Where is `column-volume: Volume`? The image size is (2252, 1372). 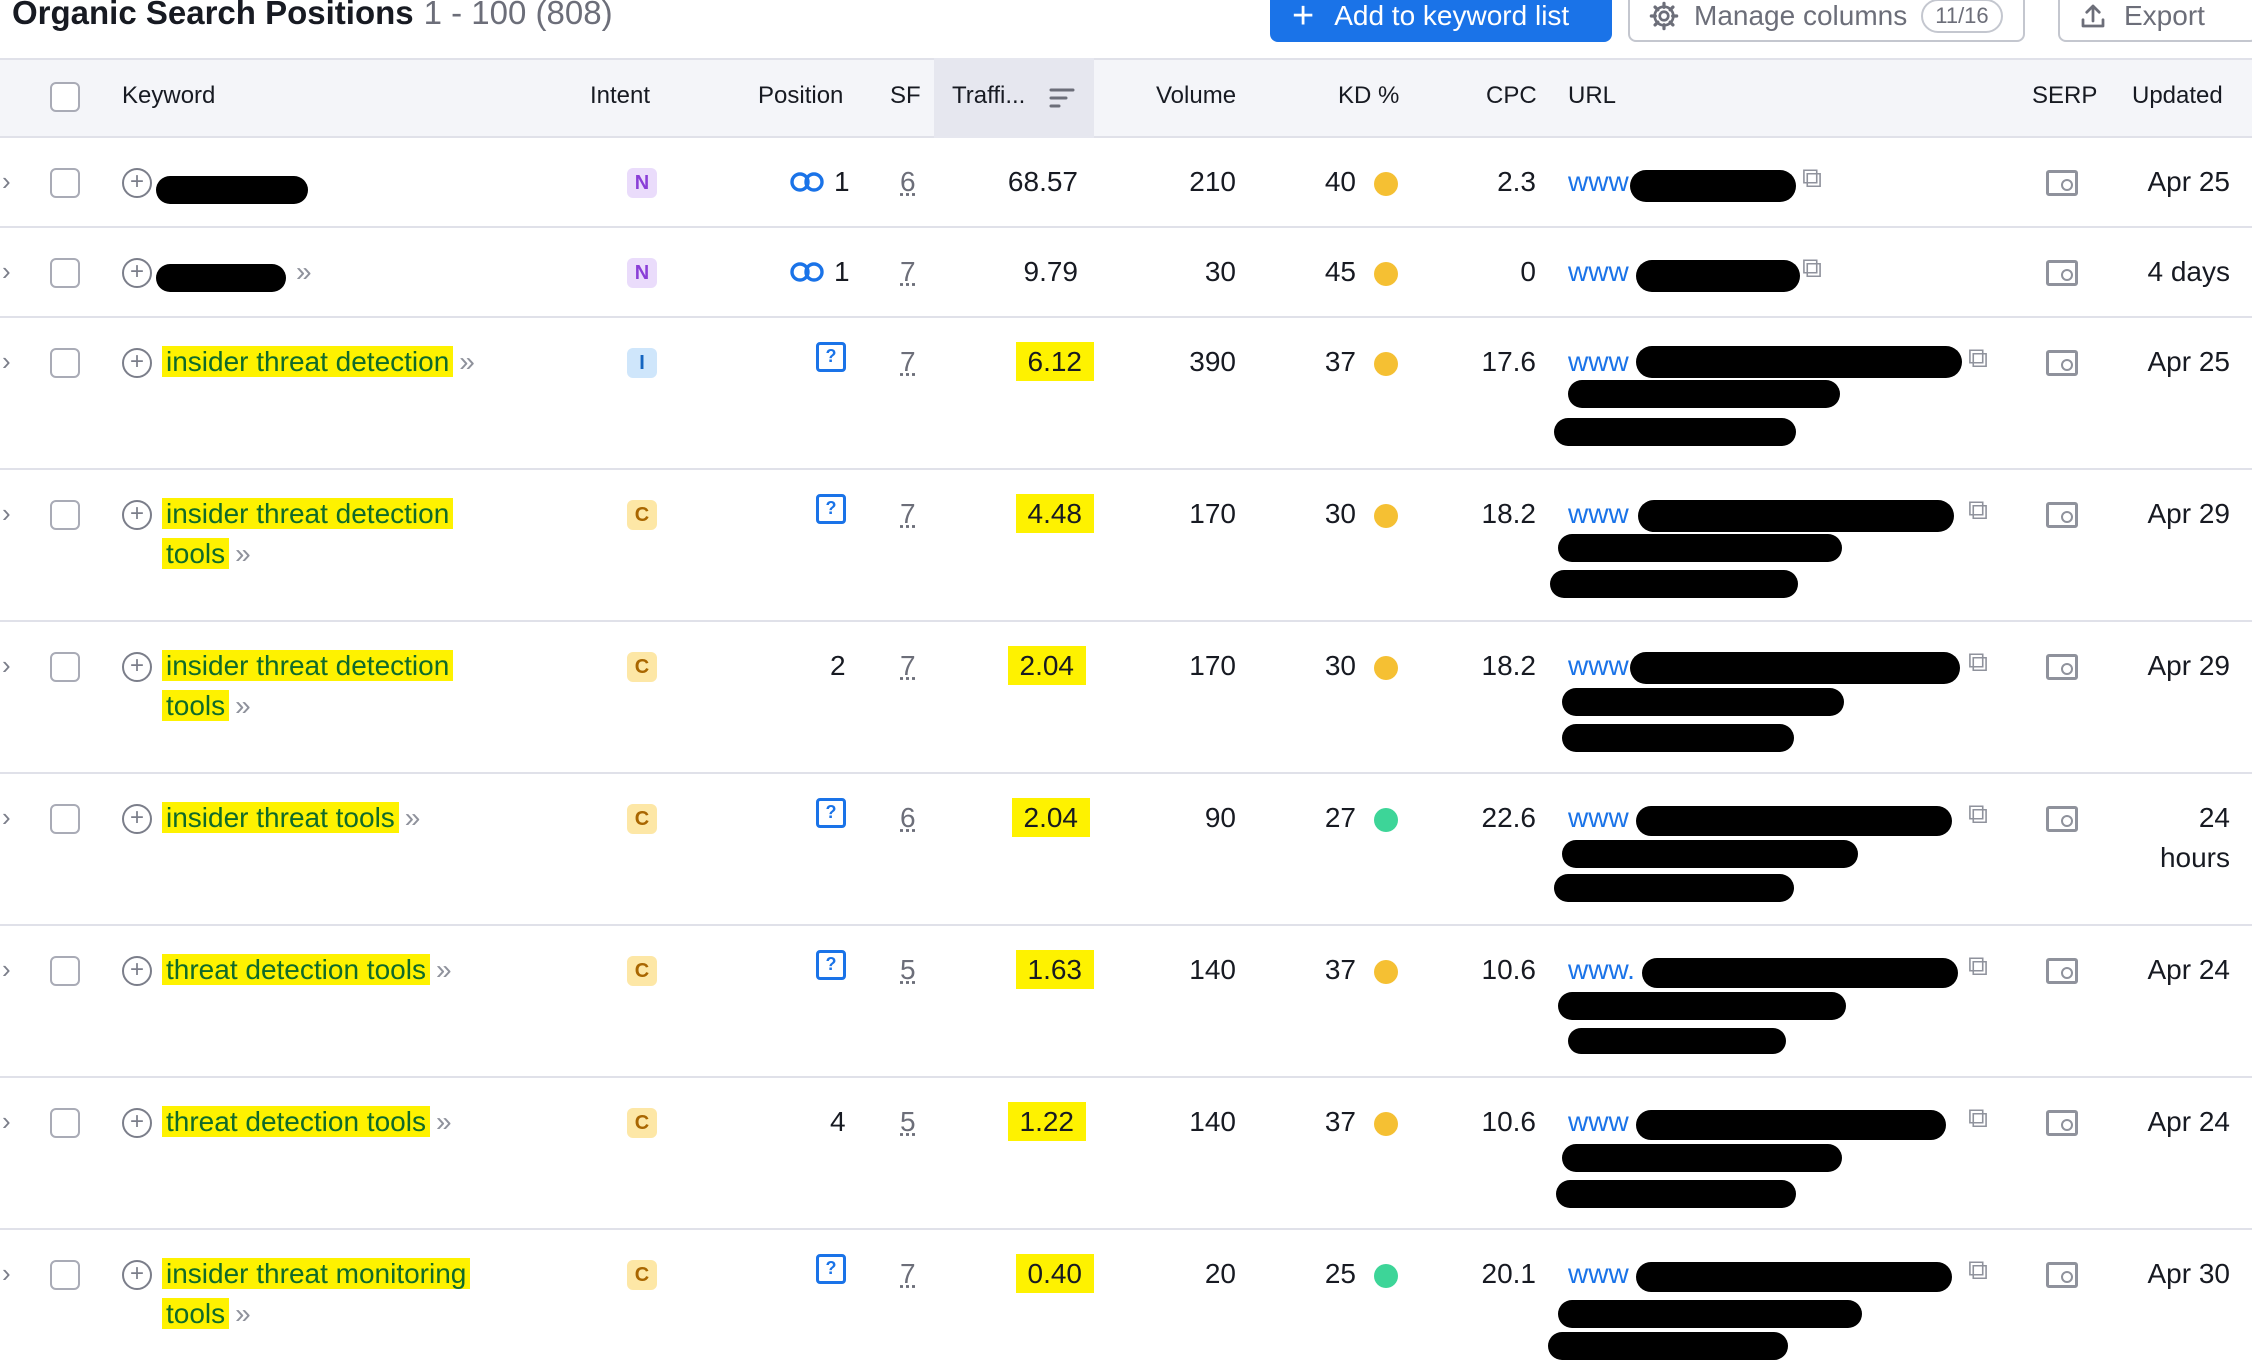
column-volume: Volume is located at coordinates (1196, 96).